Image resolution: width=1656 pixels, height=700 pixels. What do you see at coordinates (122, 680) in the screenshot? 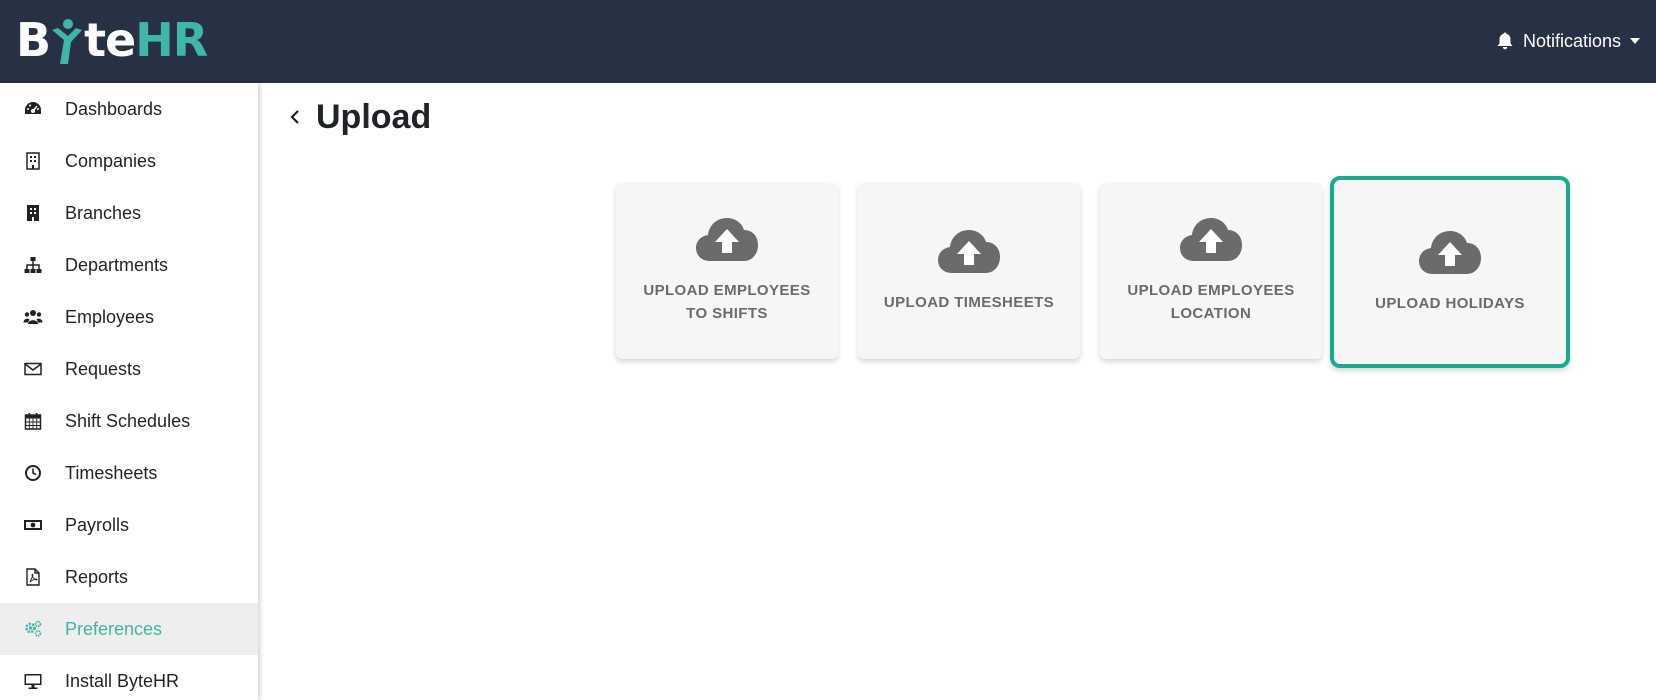
I see `sidebar-item-label: Install ByteHR` at bounding box center [122, 680].